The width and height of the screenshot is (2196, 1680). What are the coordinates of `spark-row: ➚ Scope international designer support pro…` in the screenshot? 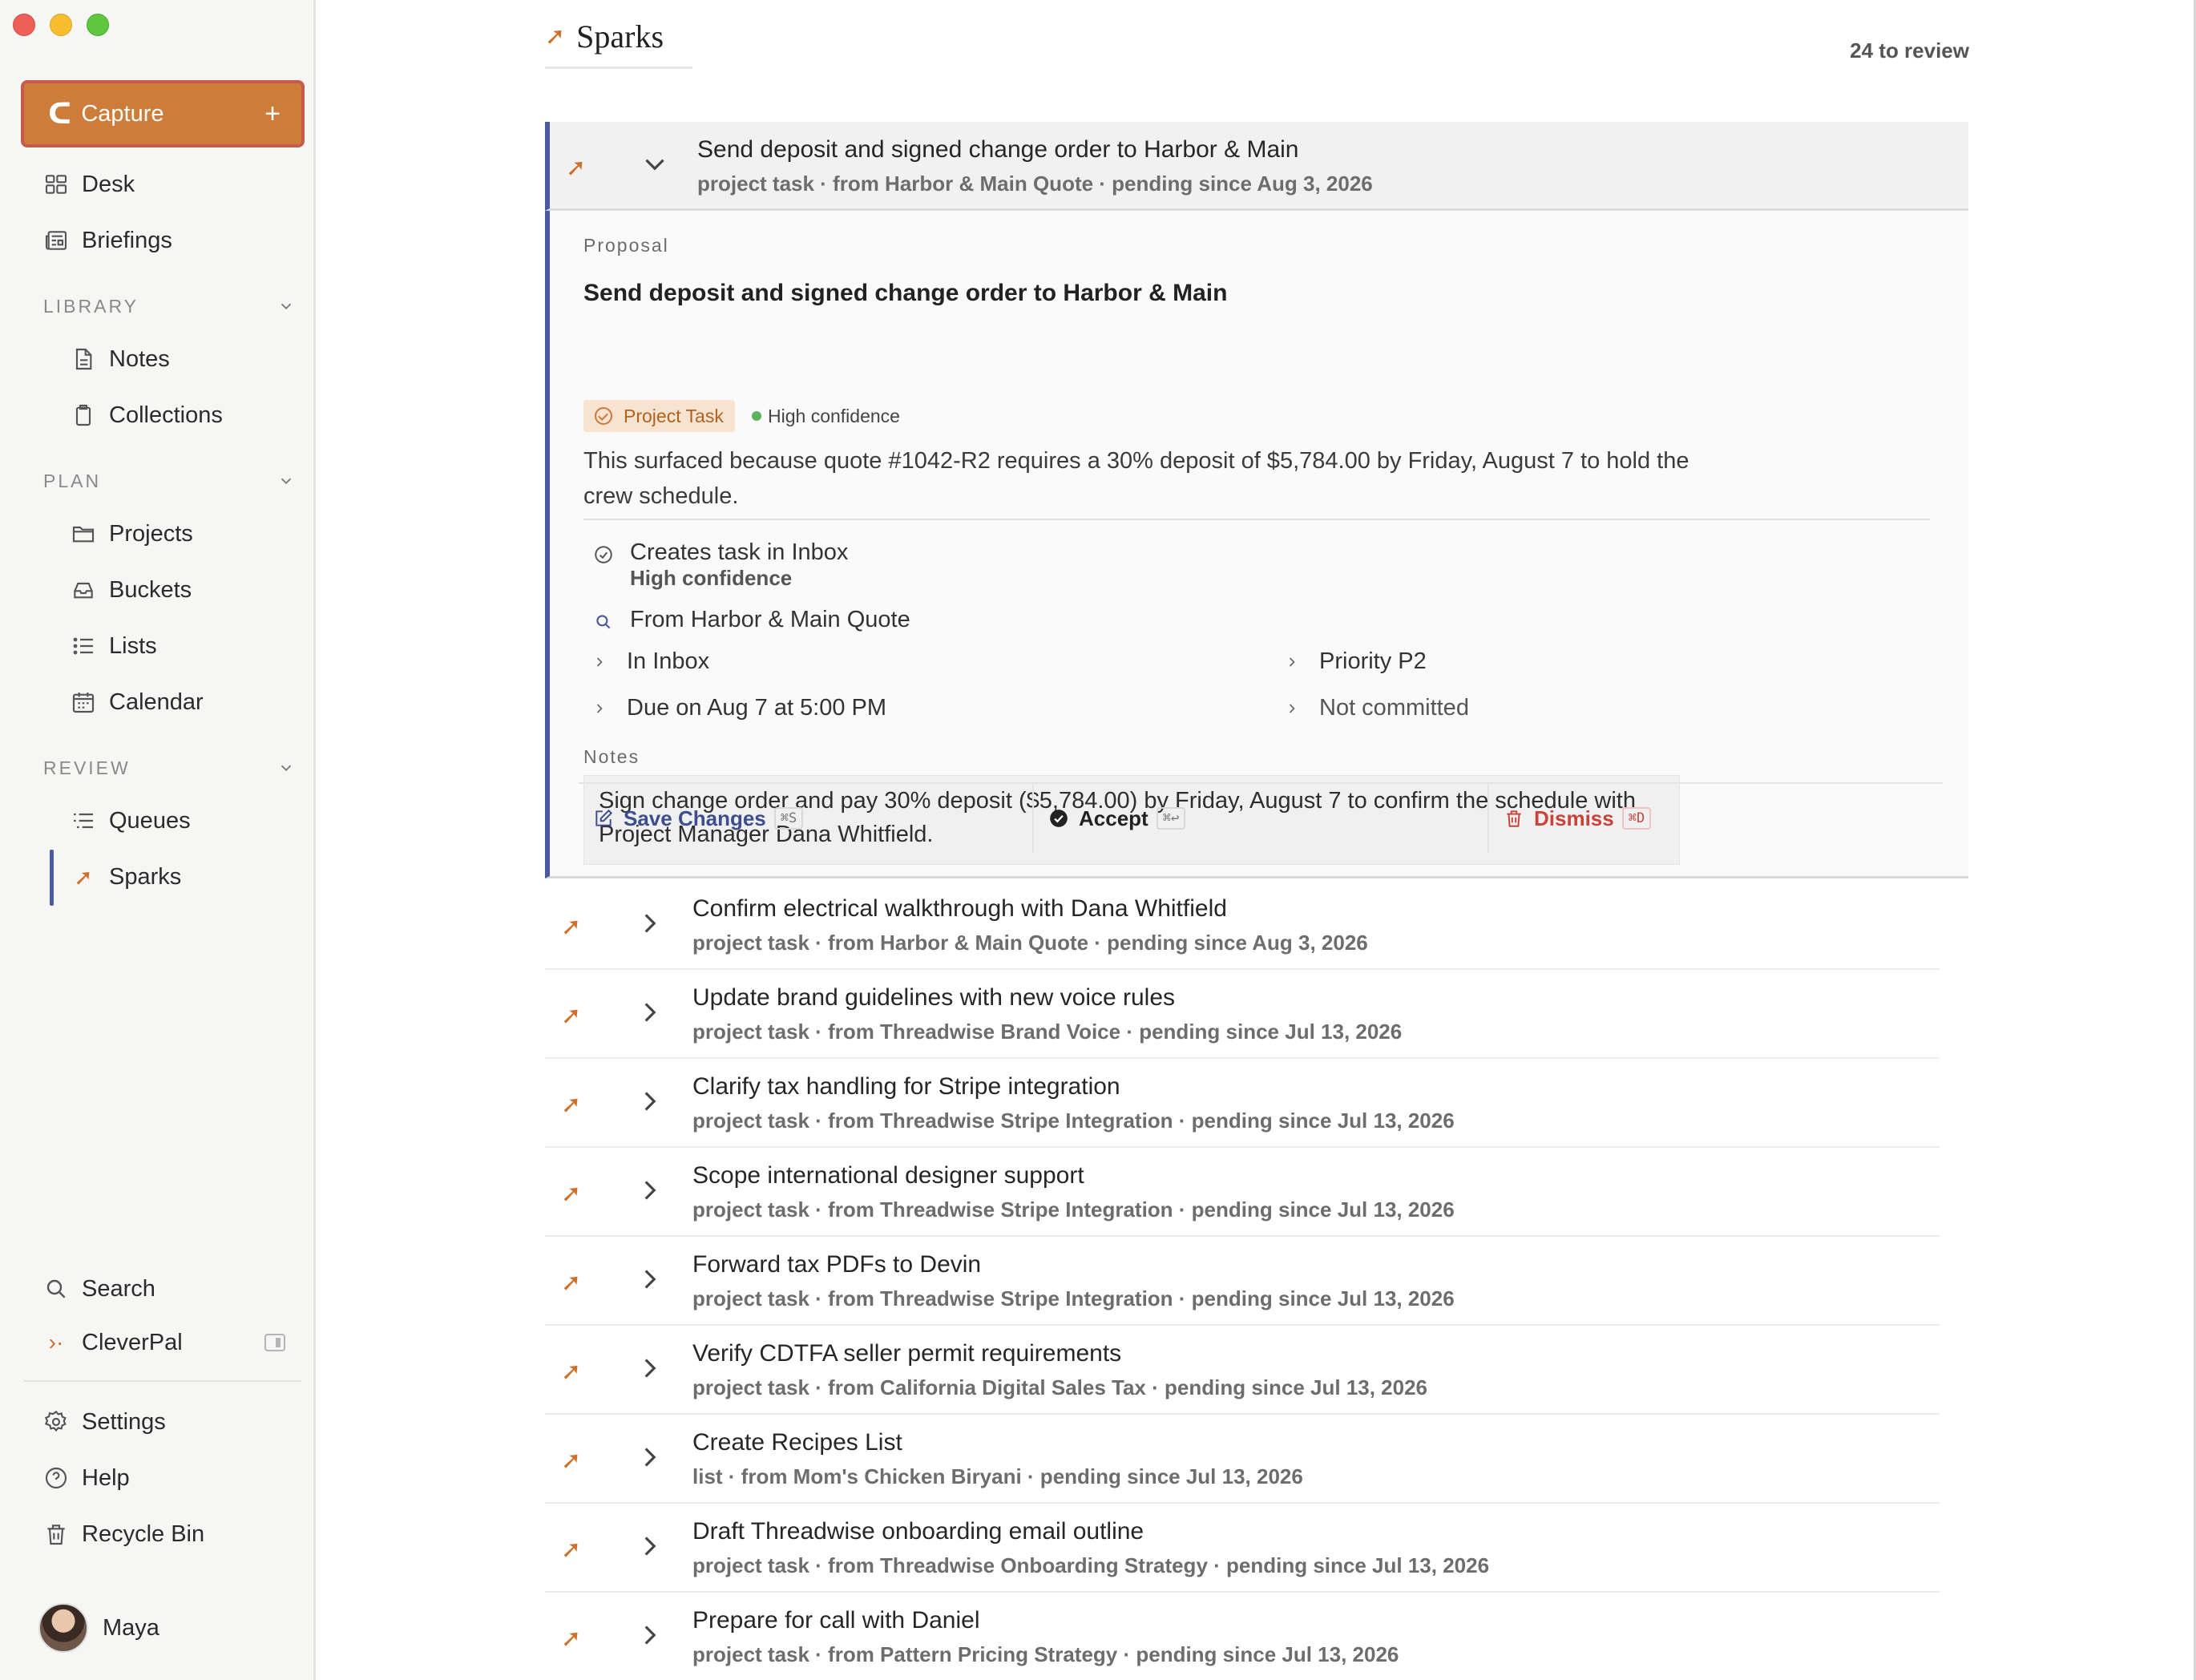 It's located at (1242, 1192).